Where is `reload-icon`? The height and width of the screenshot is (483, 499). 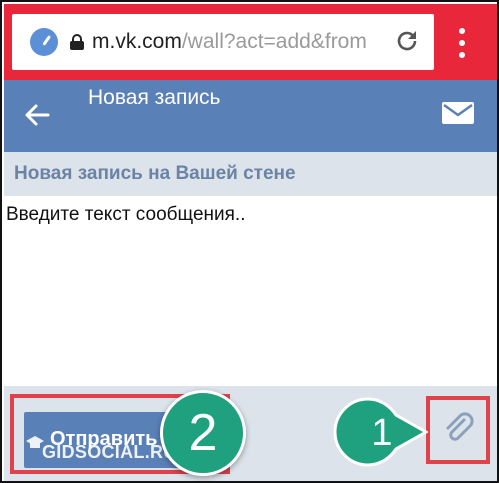
reload-icon is located at coordinates (407, 41).